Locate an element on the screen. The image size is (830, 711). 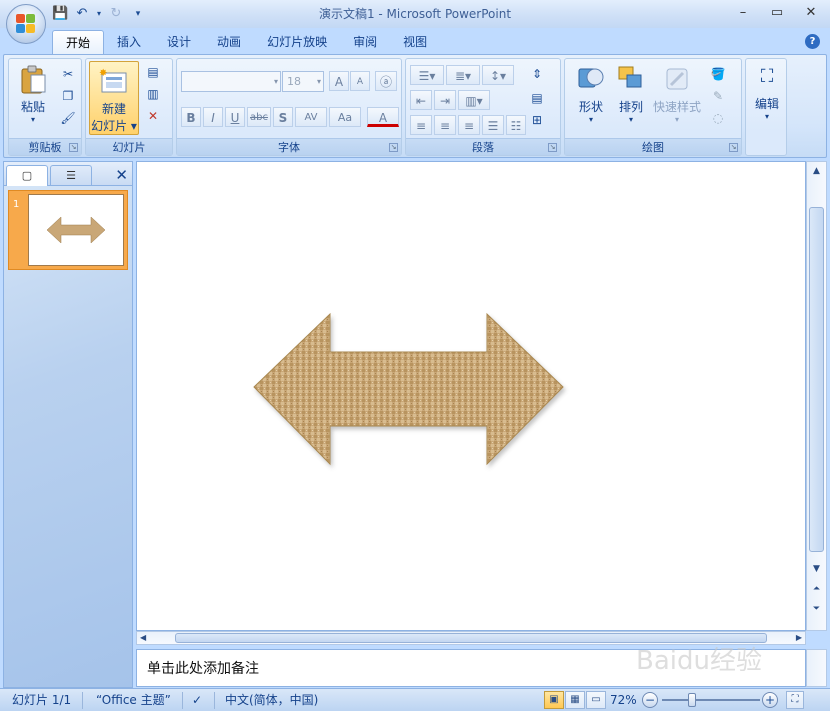
shadow-button: S is located at coordinates (283, 117).